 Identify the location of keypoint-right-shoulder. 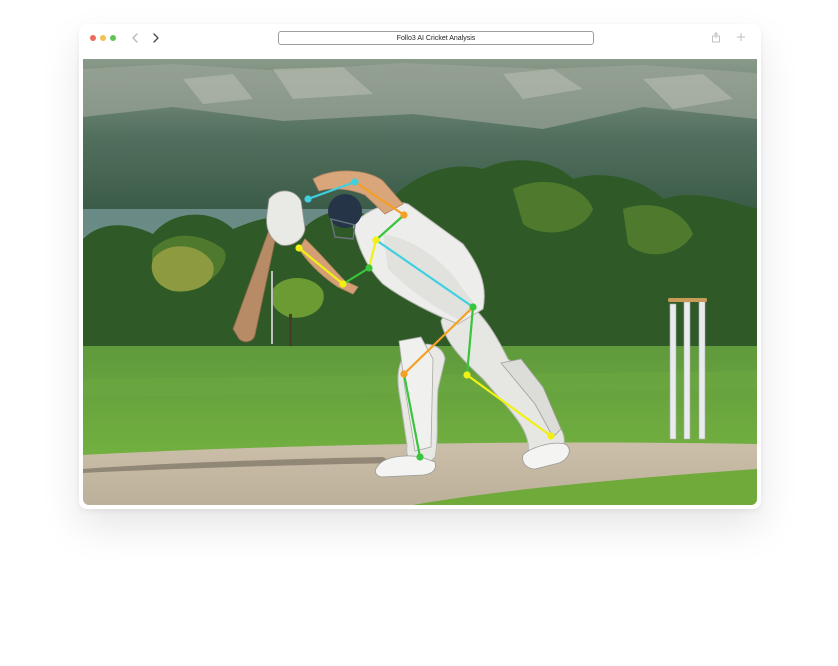
(404, 215).